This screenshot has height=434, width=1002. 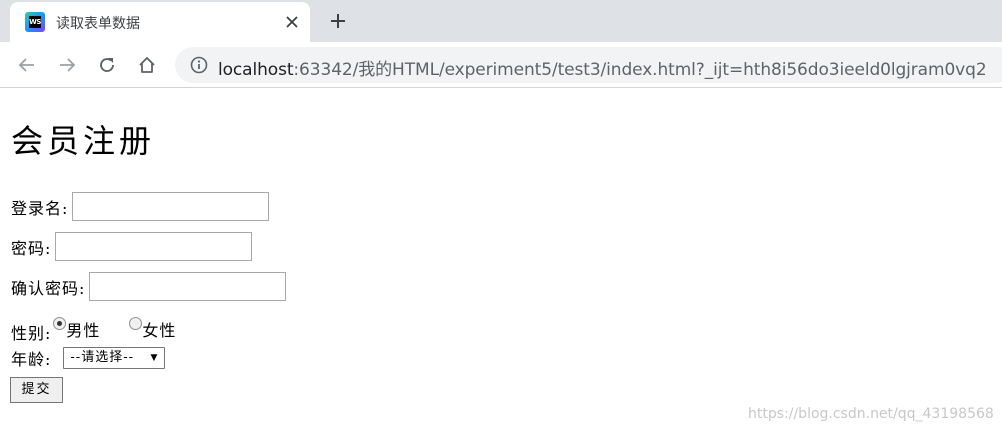 I want to click on reload-icon, so click(x=107, y=65).